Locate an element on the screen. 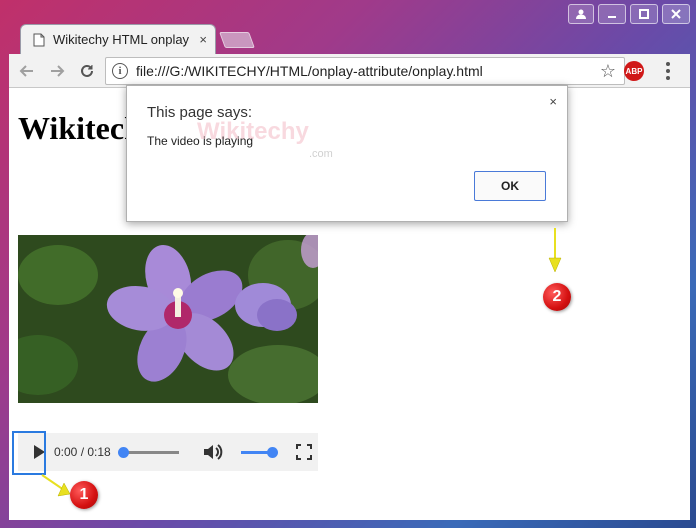 This screenshot has height=528, width=696. annotation-marker-2: 2 is located at coordinates (557, 297).